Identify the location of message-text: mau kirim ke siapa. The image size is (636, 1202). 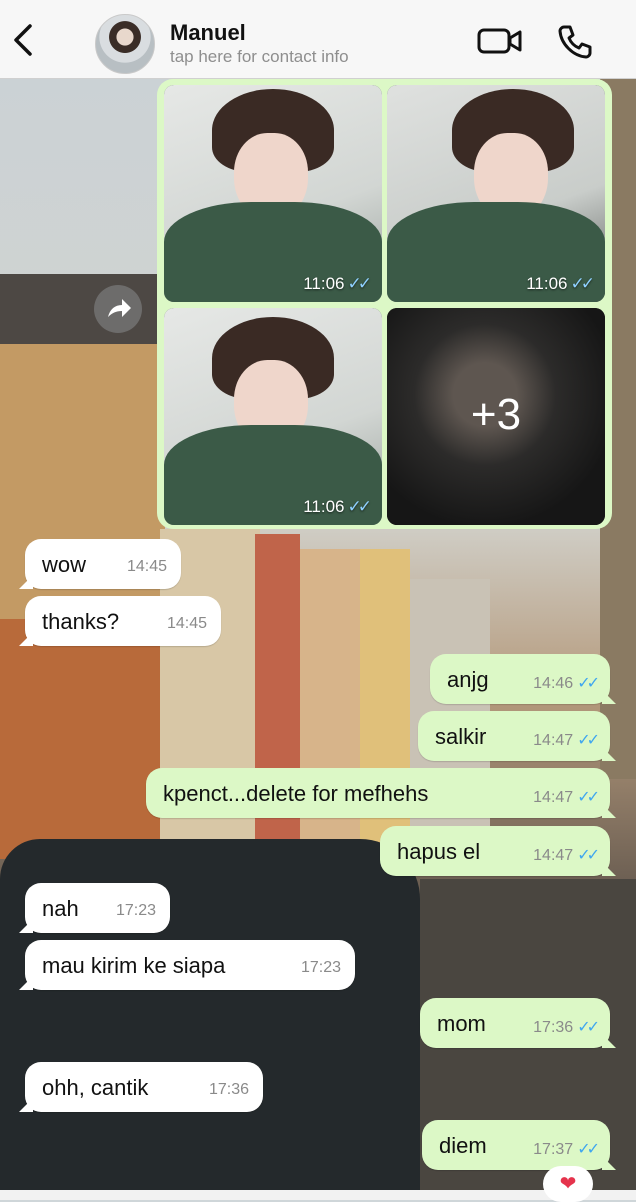
(134, 965).